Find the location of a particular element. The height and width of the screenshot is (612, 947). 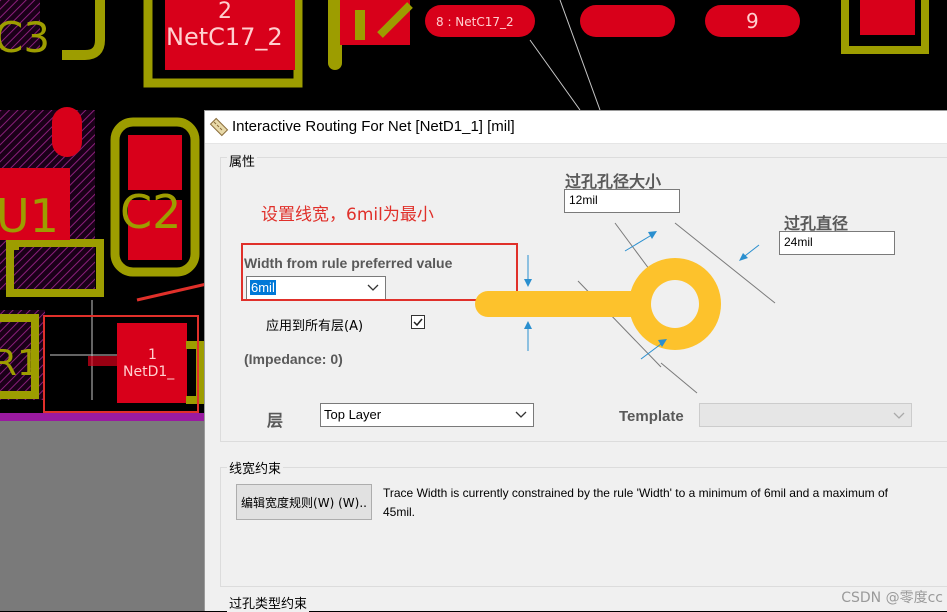

component-r1: R1 is located at coordinates (22, 355).